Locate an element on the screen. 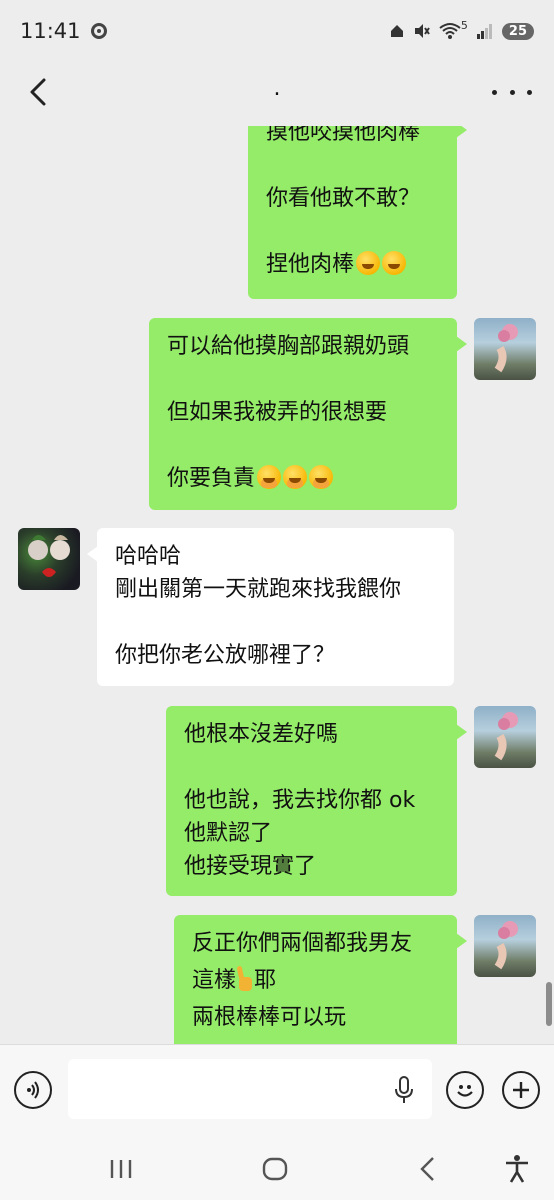  message-line: 剛出關第一天就跑來找我餵你 is located at coordinates (258, 589).